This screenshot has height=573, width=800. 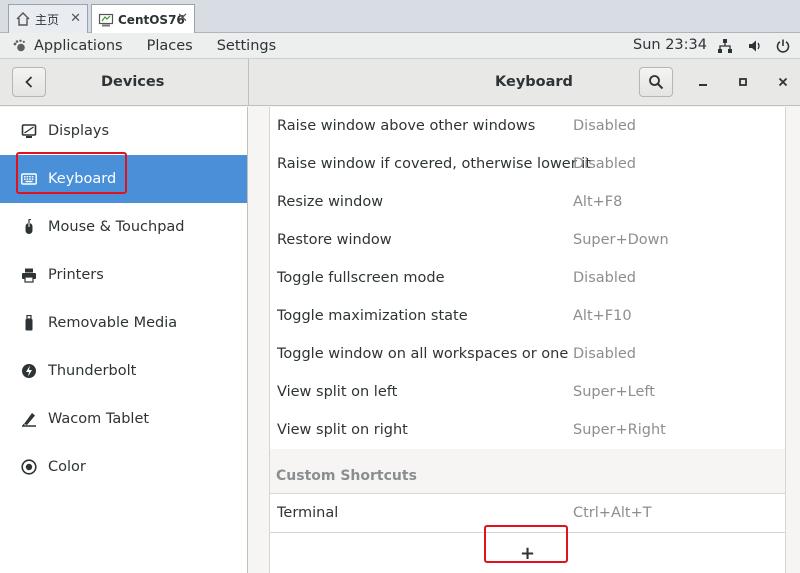 What do you see at coordinates (621, 240) in the screenshot?
I see `shortcut-accel: Super+Down` at bounding box center [621, 240].